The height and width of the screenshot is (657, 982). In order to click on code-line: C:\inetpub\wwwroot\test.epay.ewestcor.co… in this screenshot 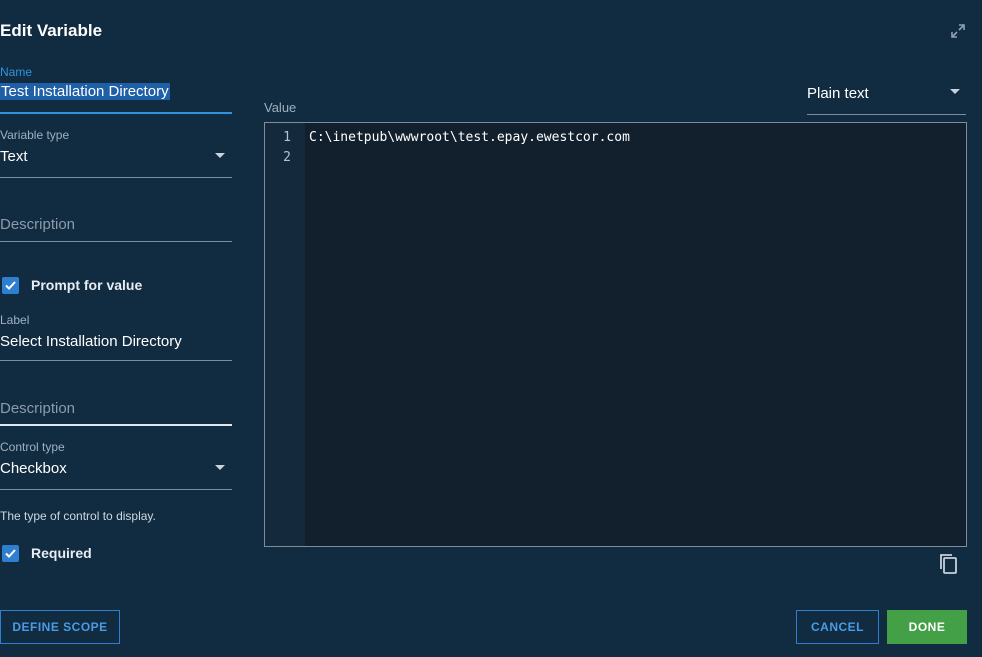, I will do `click(469, 137)`.